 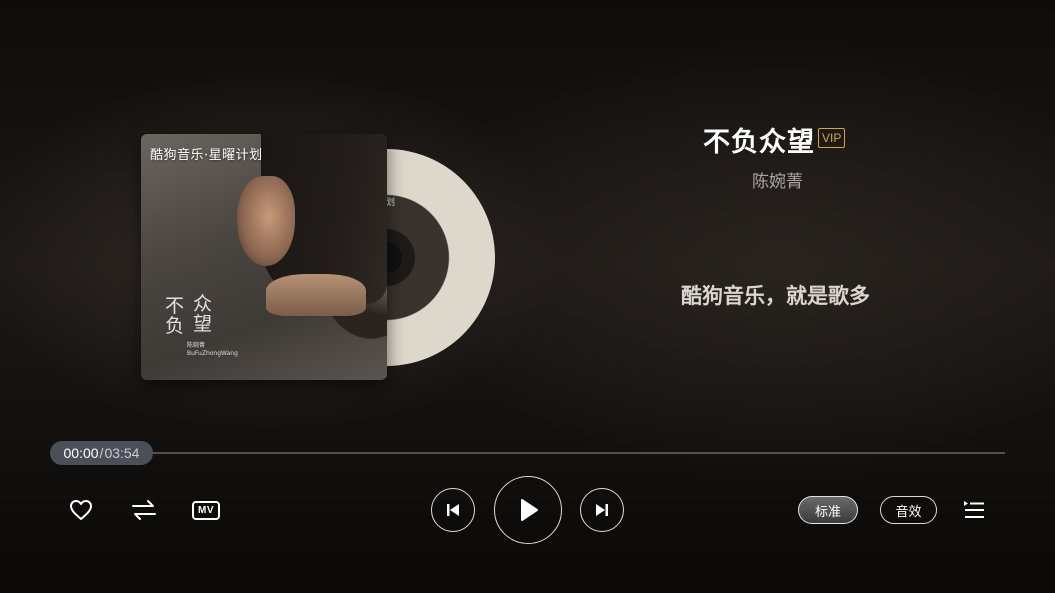 I want to click on play-mode-button, so click(x=144, y=510).